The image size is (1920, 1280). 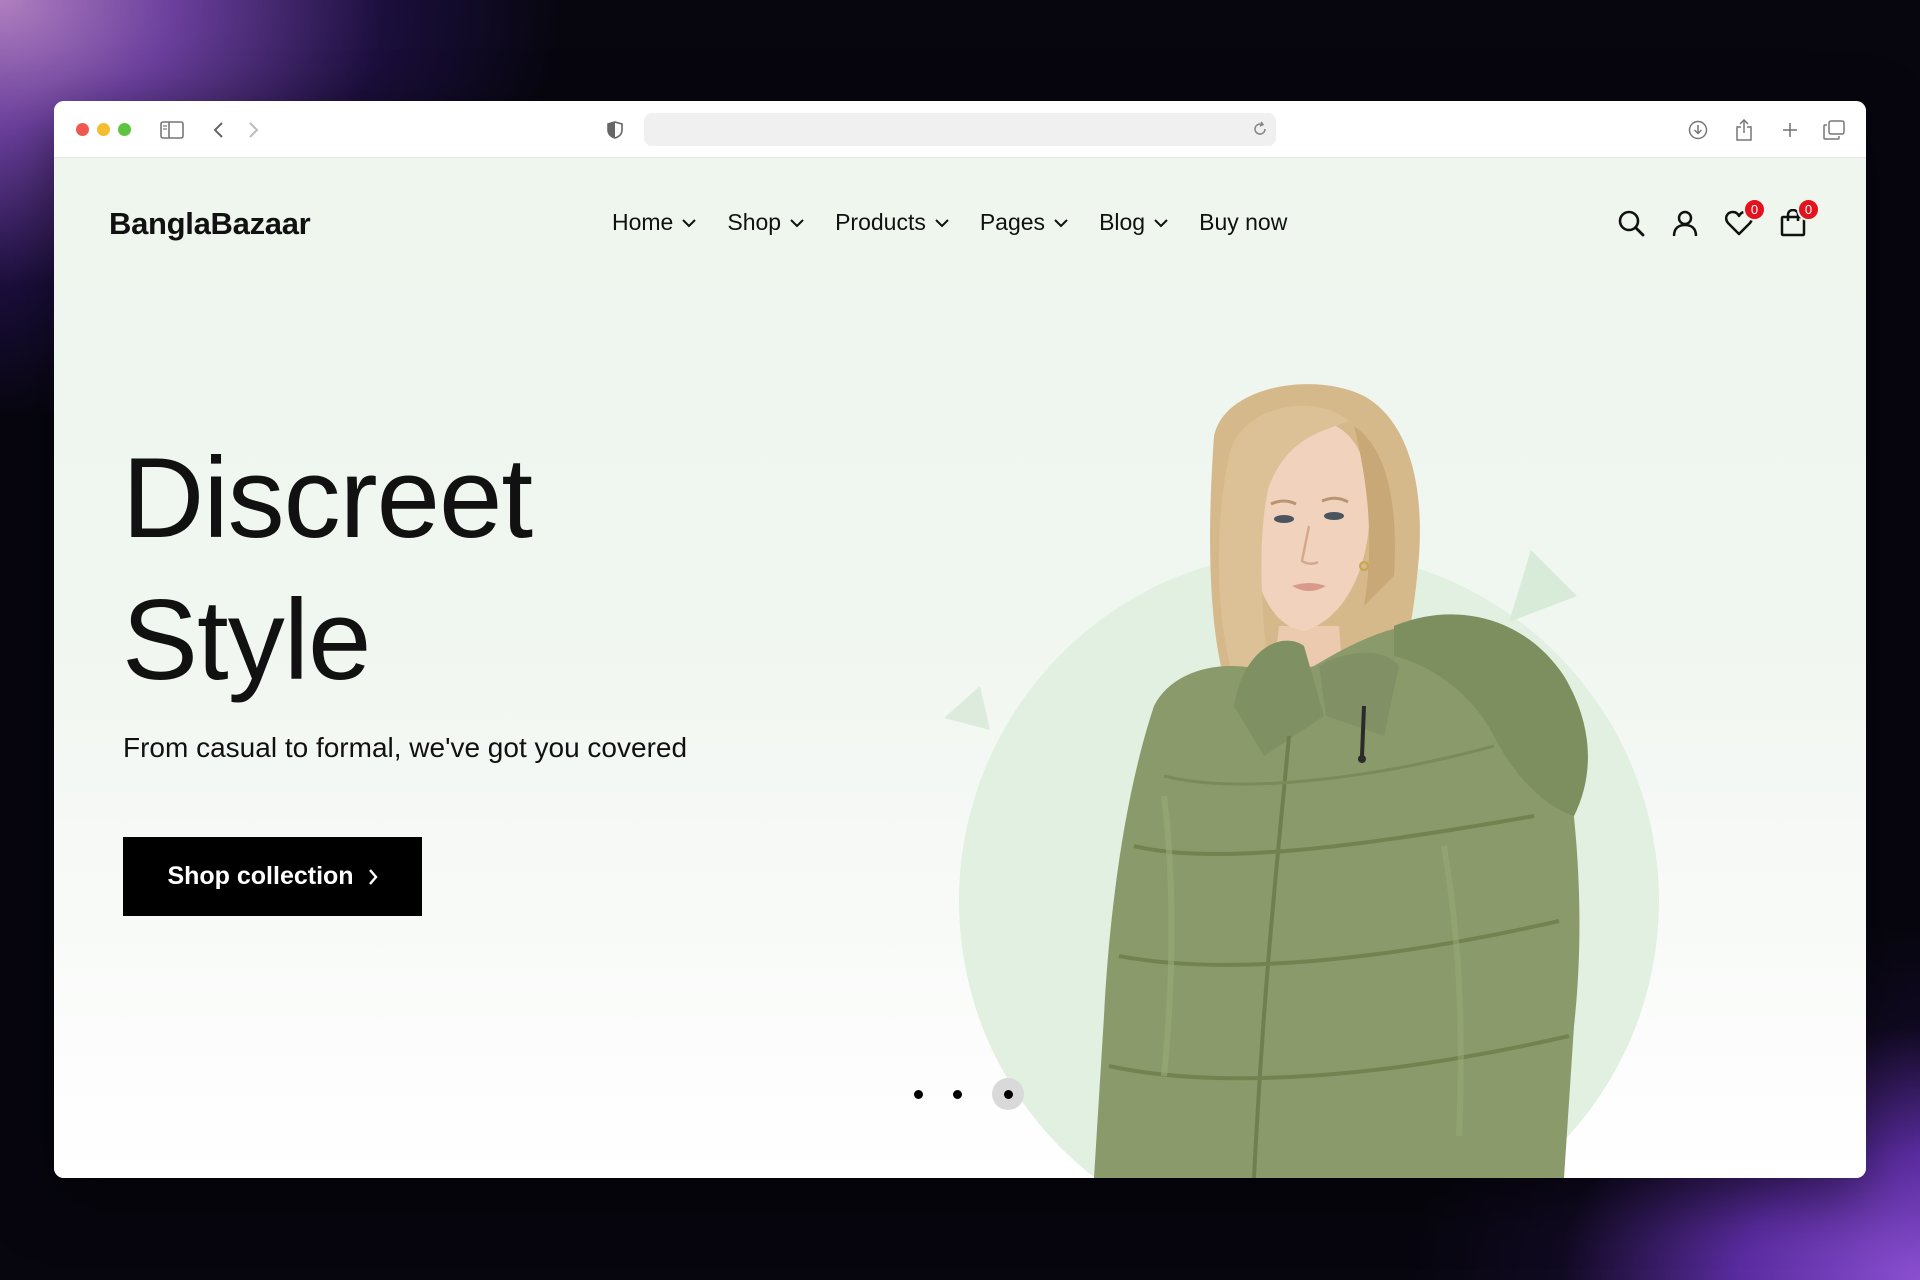 What do you see at coordinates (373, 876) in the screenshot?
I see `chevron-right-icon` at bounding box center [373, 876].